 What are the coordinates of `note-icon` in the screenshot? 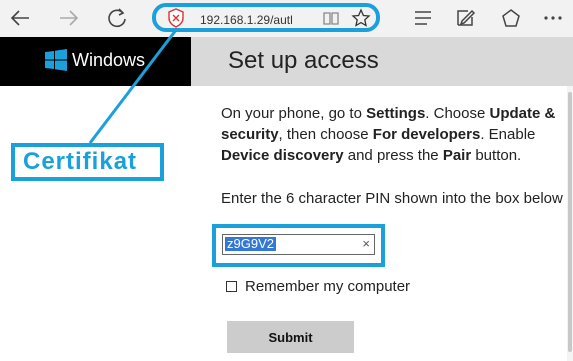 It's located at (465, 18).